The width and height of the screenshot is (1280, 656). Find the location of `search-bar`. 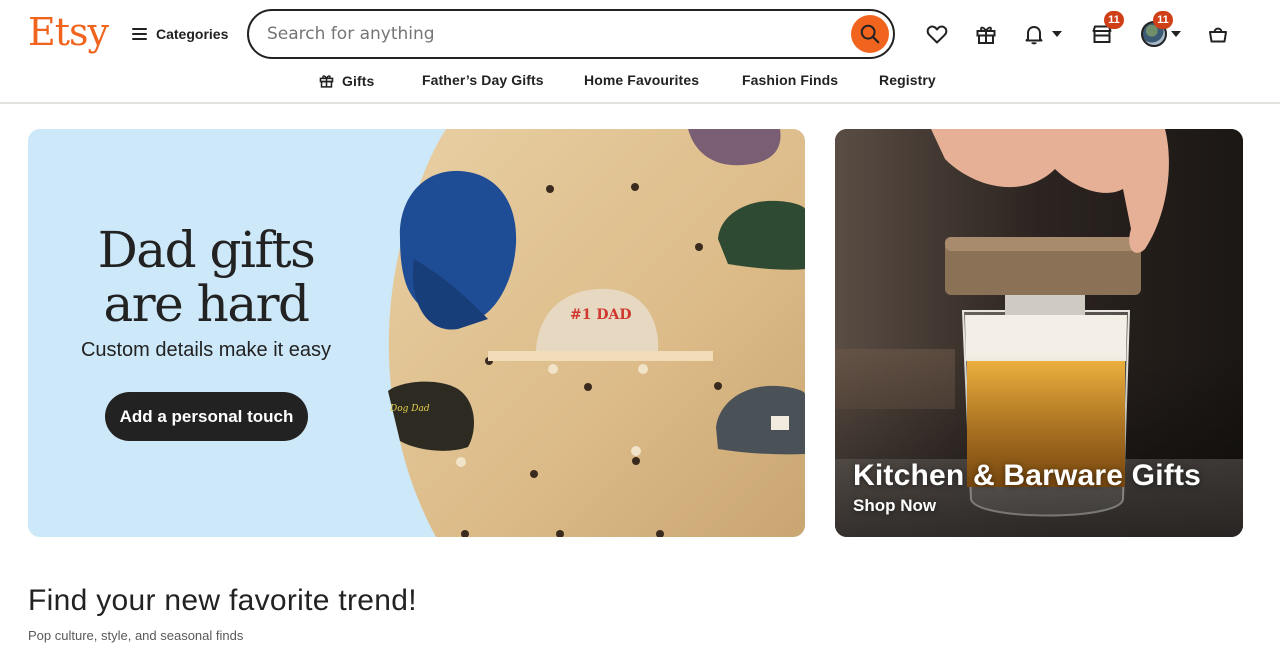

search-bar is located at coordinates (571, 34).